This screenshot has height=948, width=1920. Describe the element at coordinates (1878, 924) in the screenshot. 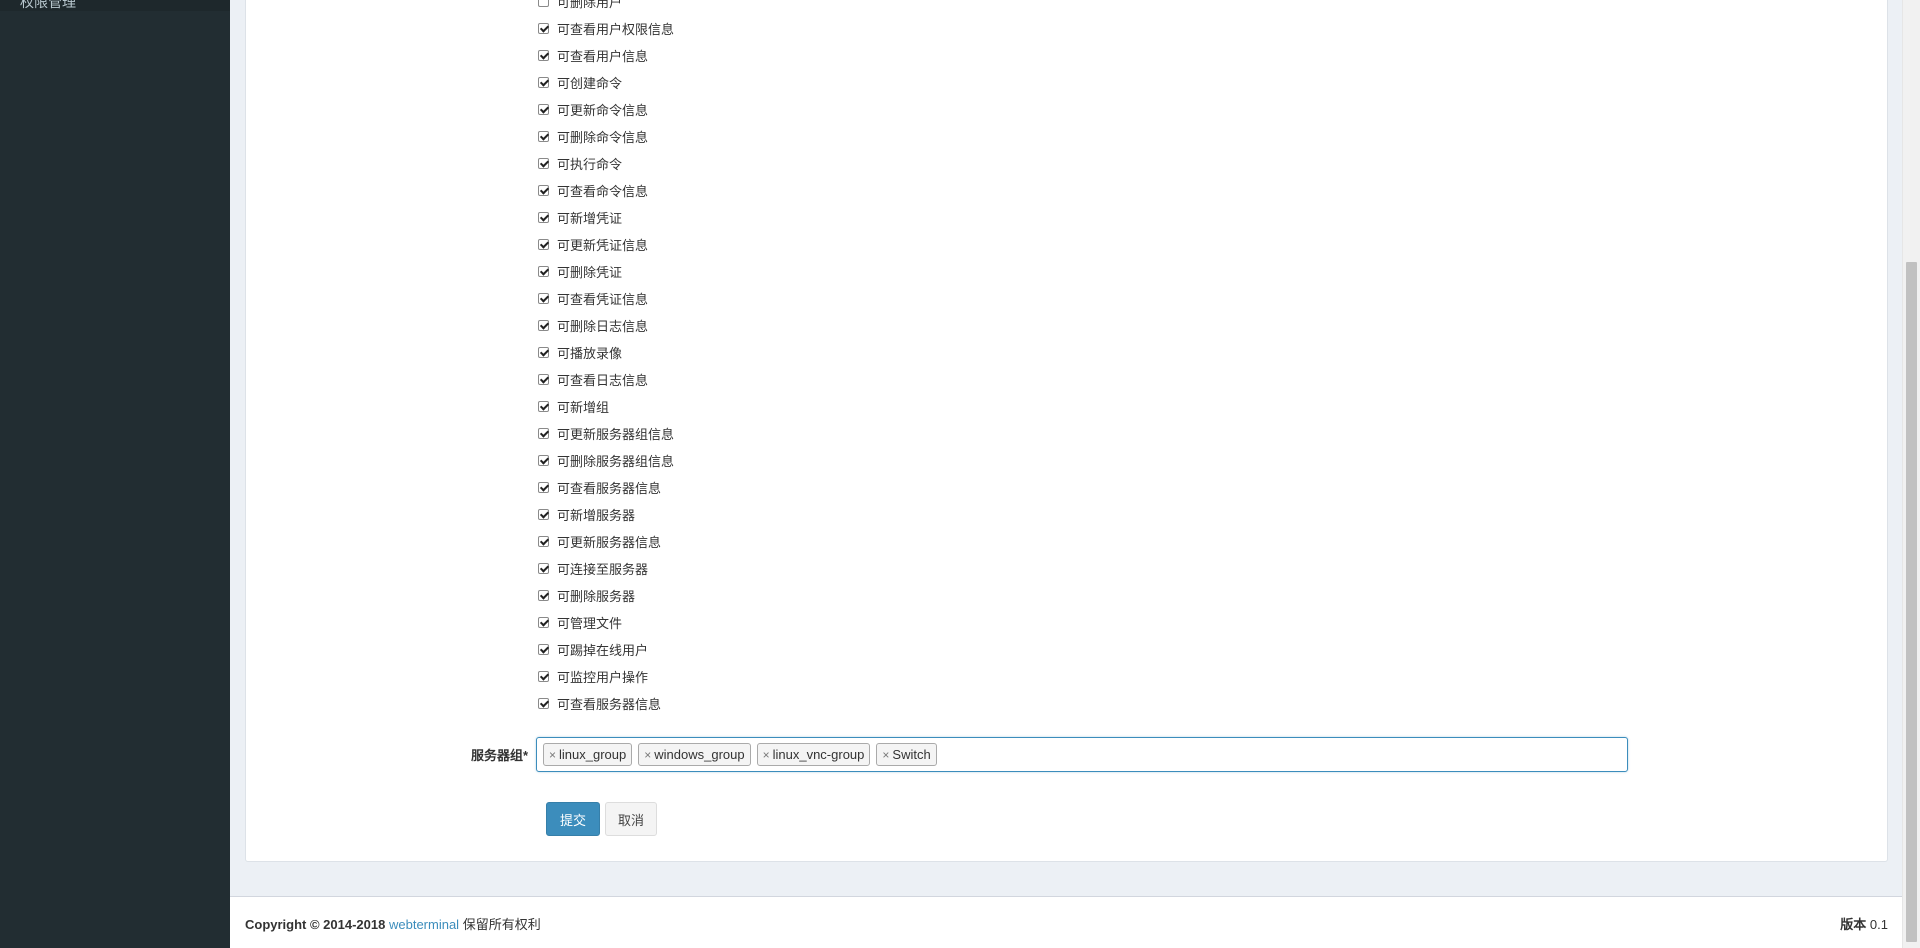

I see `version-number: 0.1` at that location.